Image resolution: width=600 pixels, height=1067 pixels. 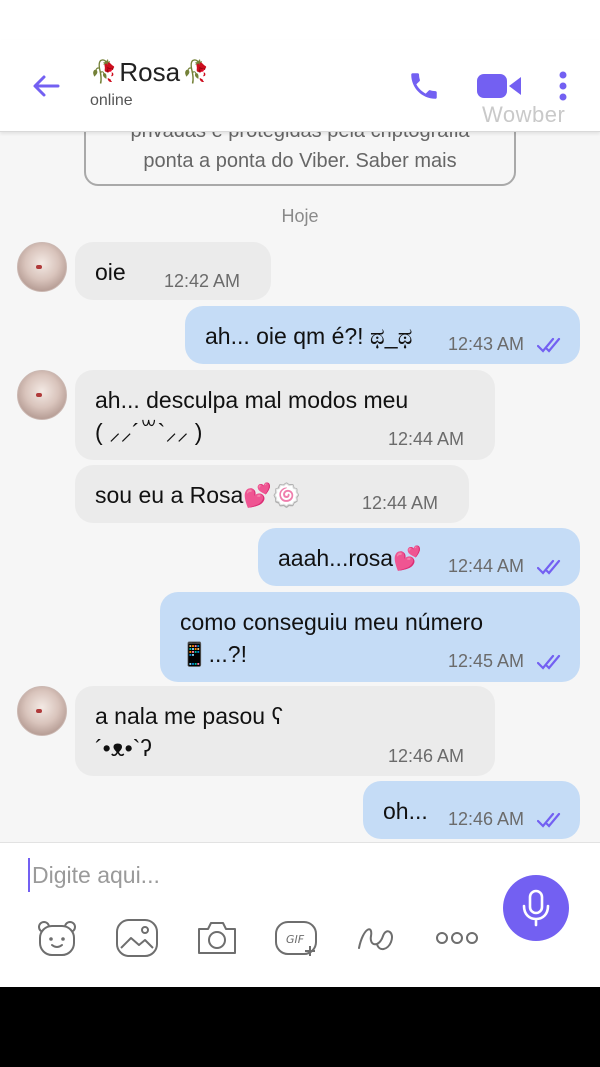 I want to click on gif-icon: GIF, so click(x=296, y=938).